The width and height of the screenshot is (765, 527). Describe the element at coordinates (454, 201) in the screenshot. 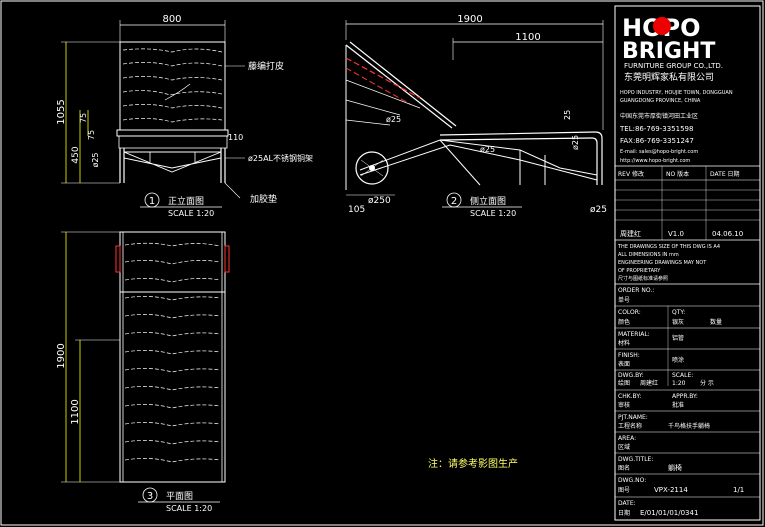

I see `side-view-number: 2` at that location.